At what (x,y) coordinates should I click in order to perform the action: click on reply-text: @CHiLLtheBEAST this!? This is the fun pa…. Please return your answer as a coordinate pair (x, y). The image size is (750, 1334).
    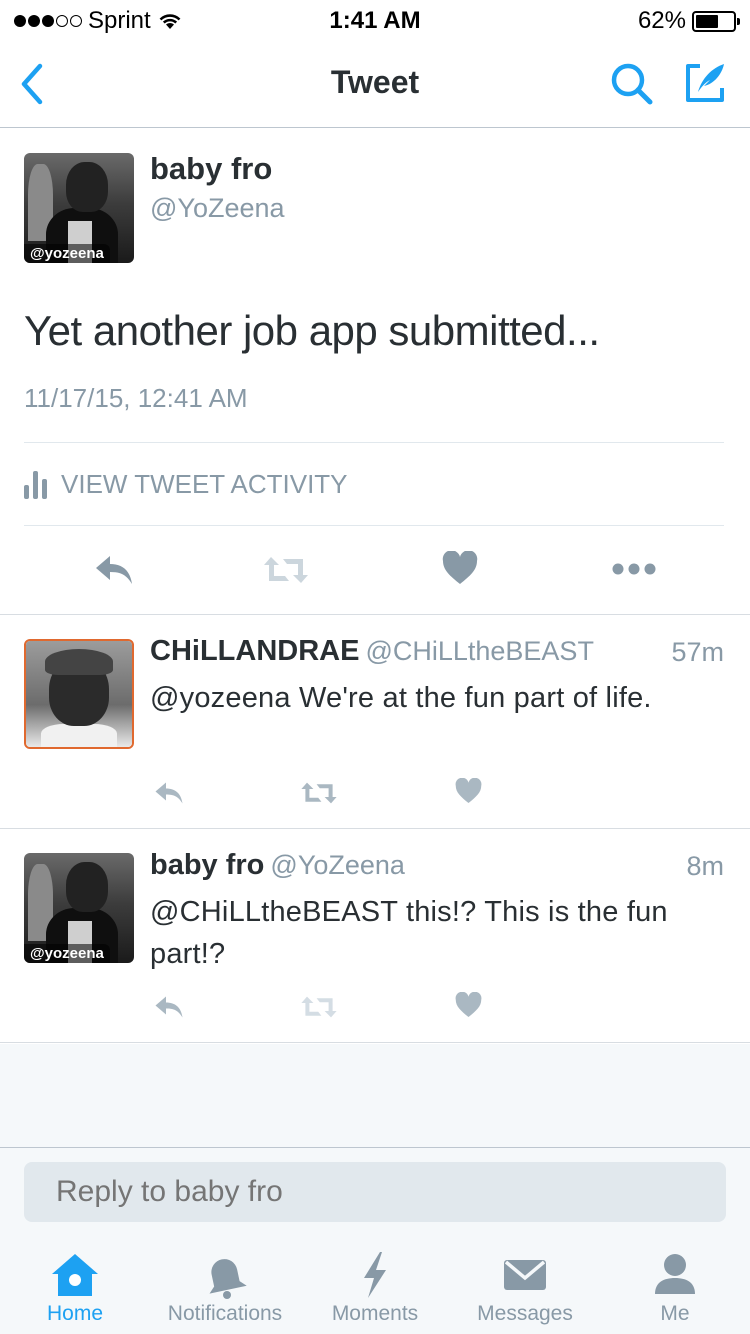
    Looking at the image, I should click on (409, 933).